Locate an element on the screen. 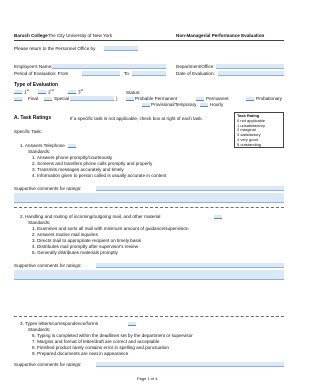  task-1-title: 1. Answers Telephone is located at coordinates (42, 145).